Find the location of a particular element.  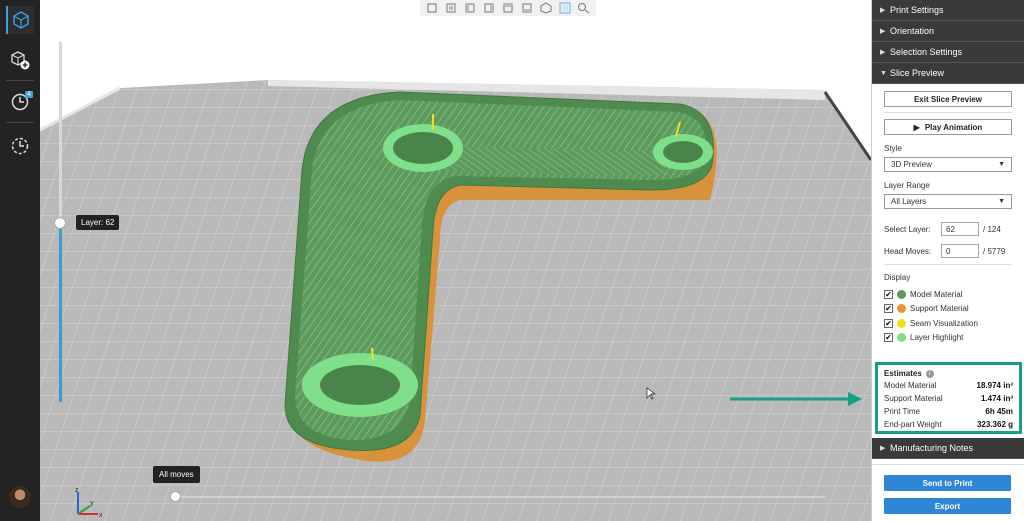

user-avatar is located at coordinates (20, 497).